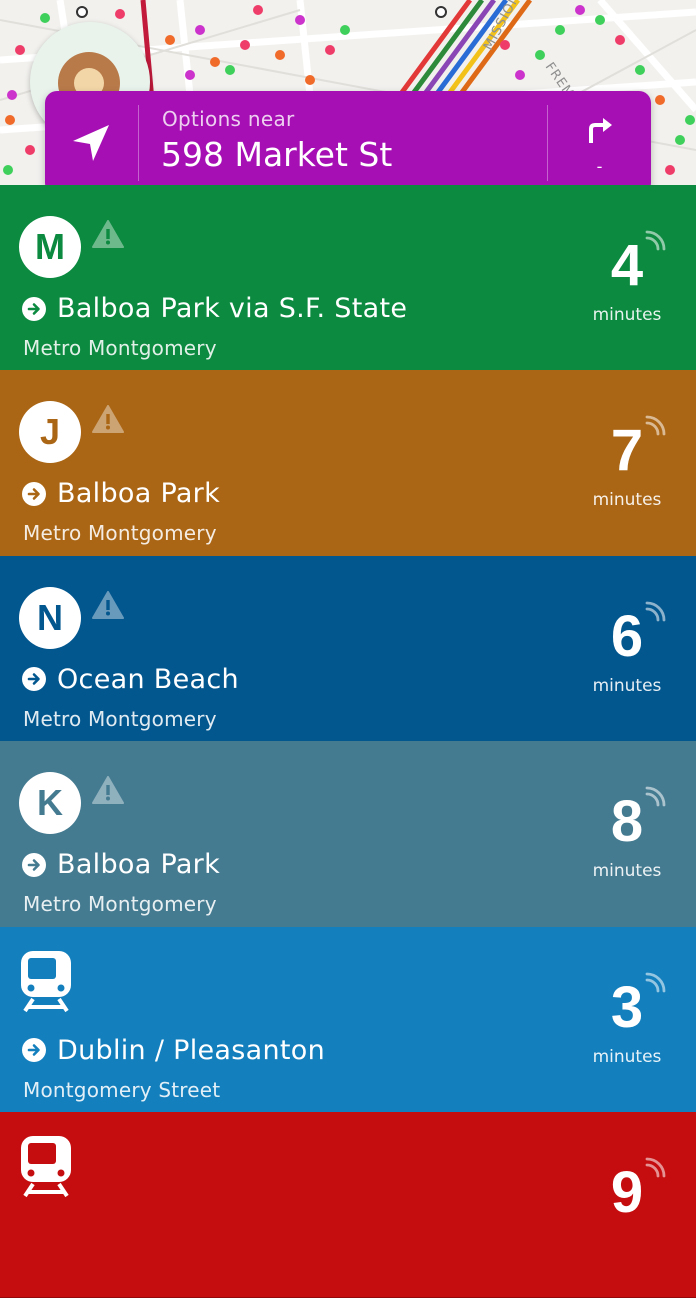  What do you see at coordinates (600, 130) in the screenshot?
I see `turn-right-icon` at bounding box center [600, 130].